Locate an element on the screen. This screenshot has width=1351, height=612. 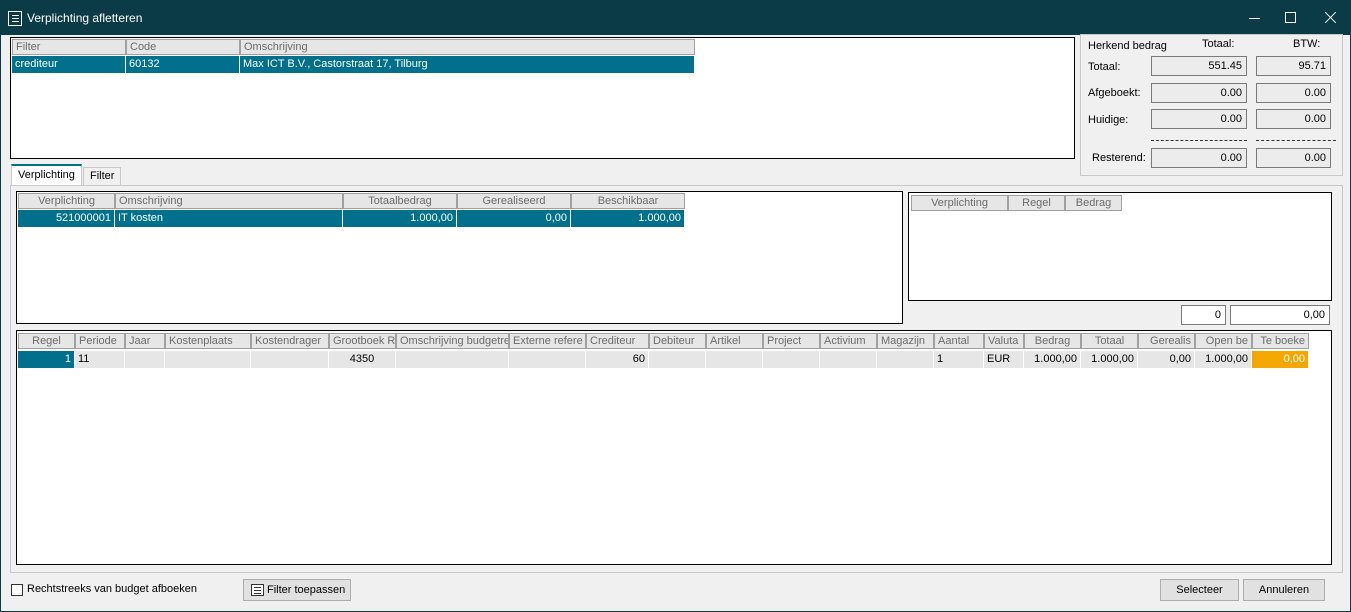
column-header-gerealiseerd: Gerealiseerd is located at coordinates (514, 201).